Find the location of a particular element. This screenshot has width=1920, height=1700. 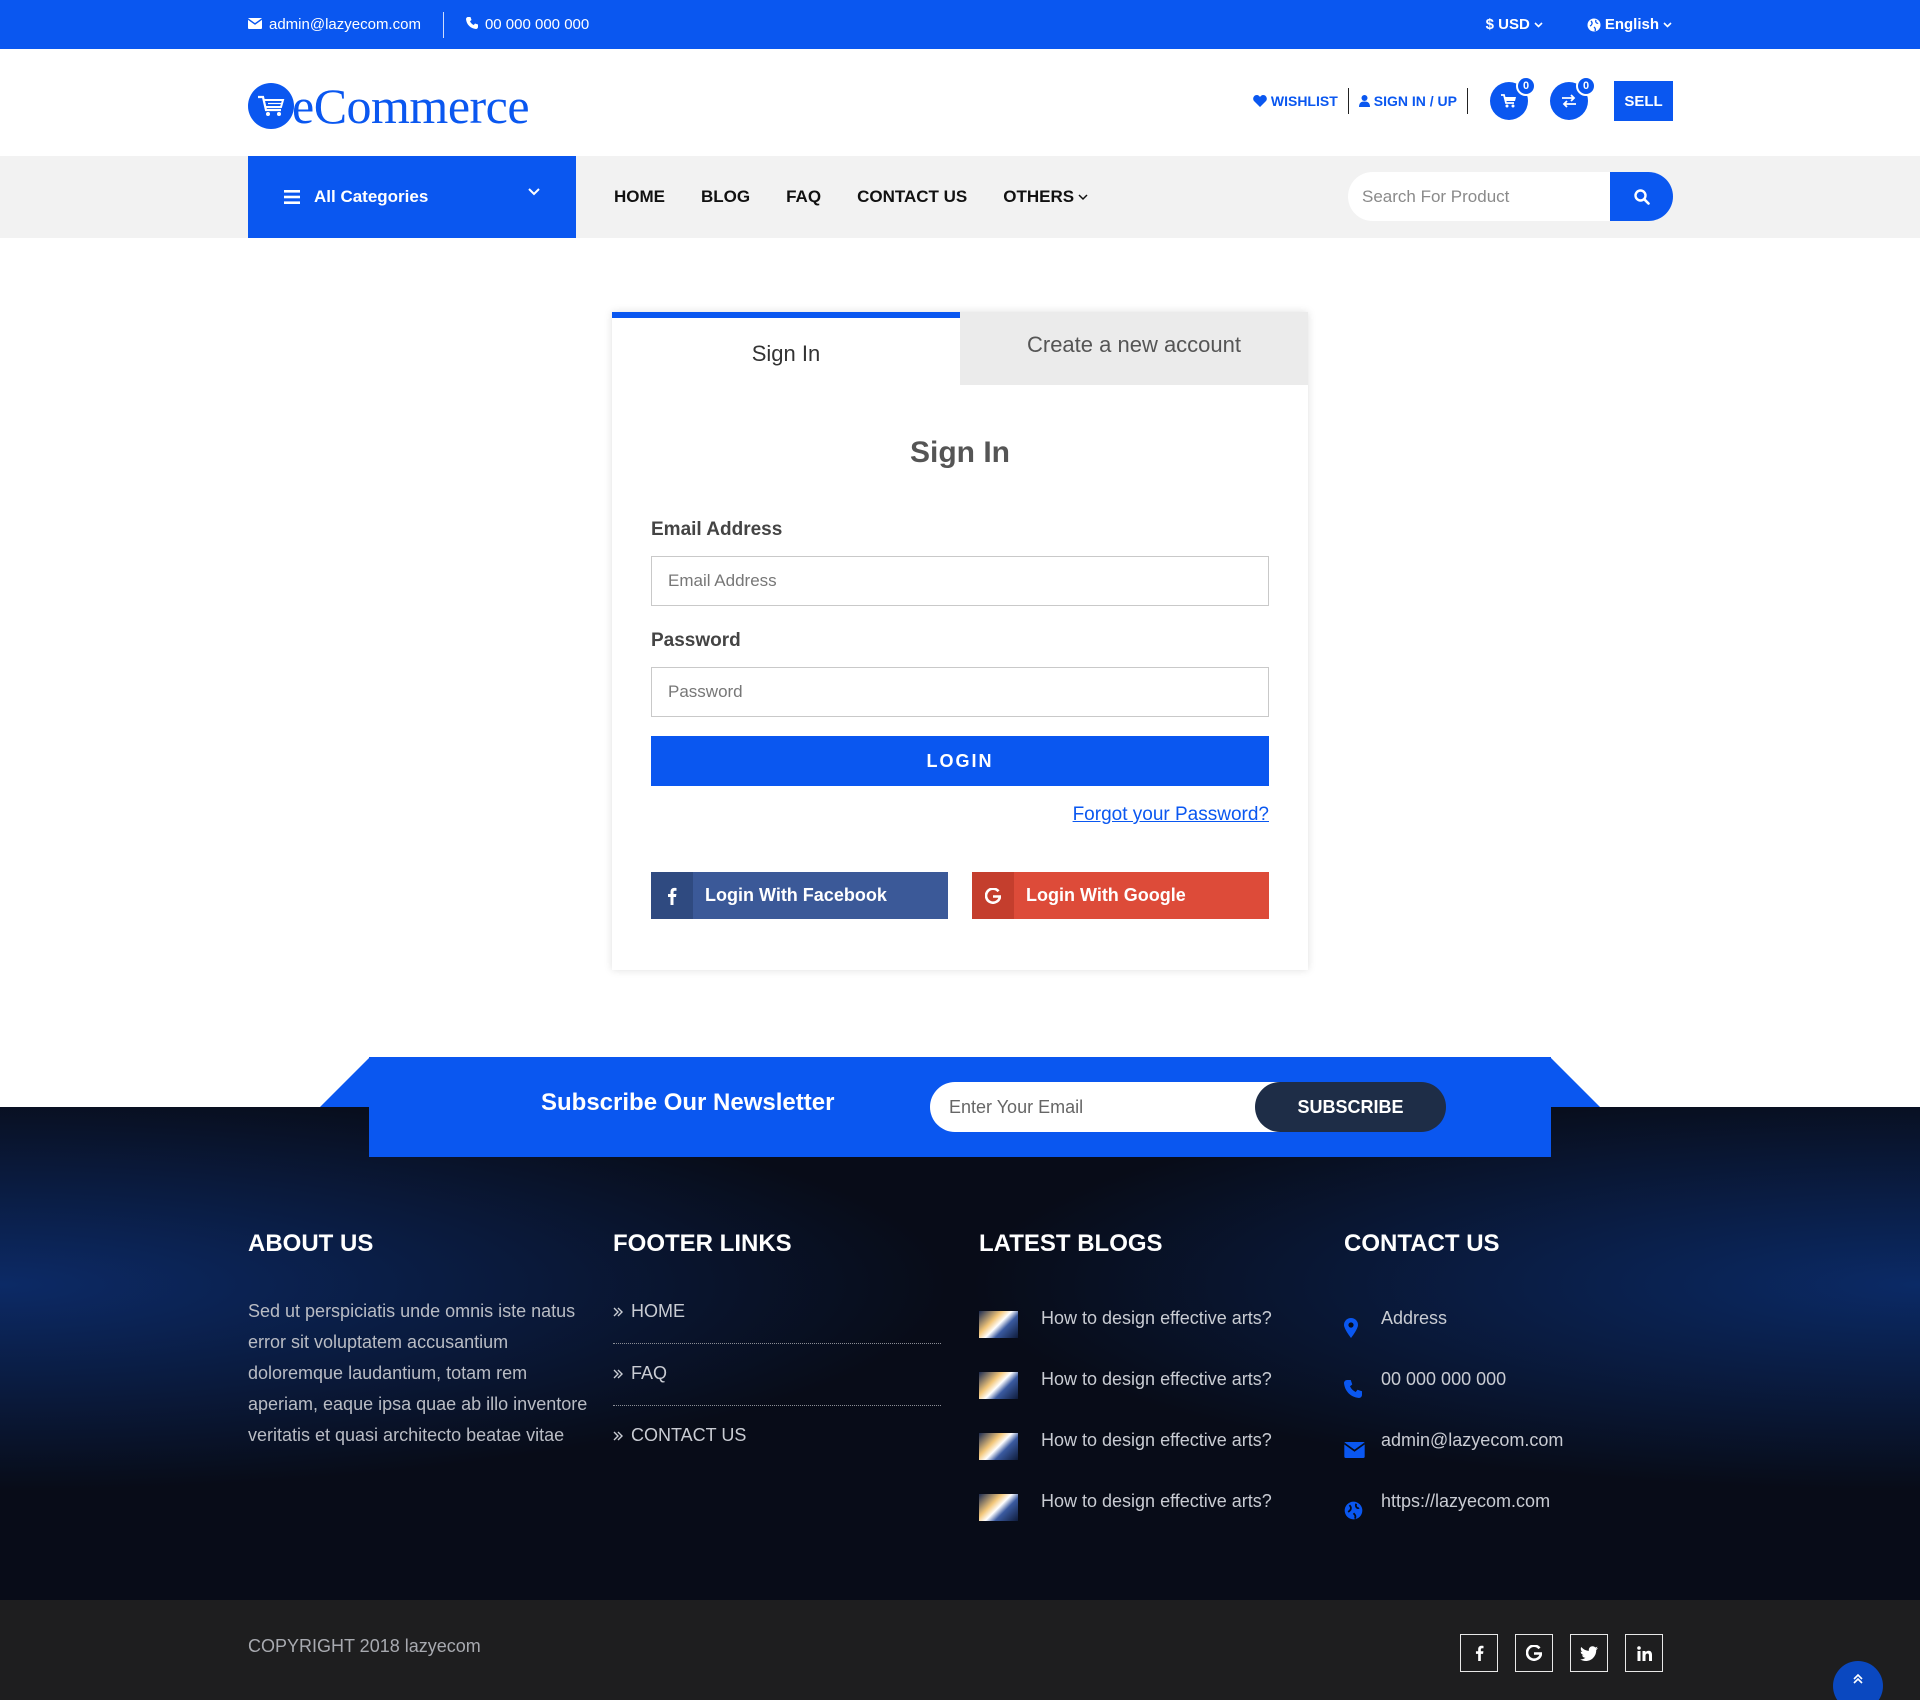

password-field is located at coordinates (960, 692).